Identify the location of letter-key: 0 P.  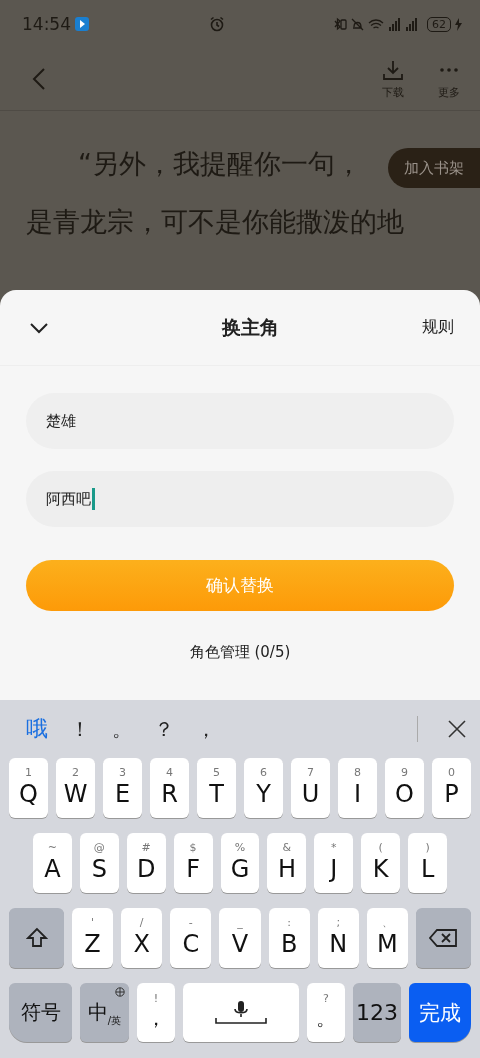
(451, 788).